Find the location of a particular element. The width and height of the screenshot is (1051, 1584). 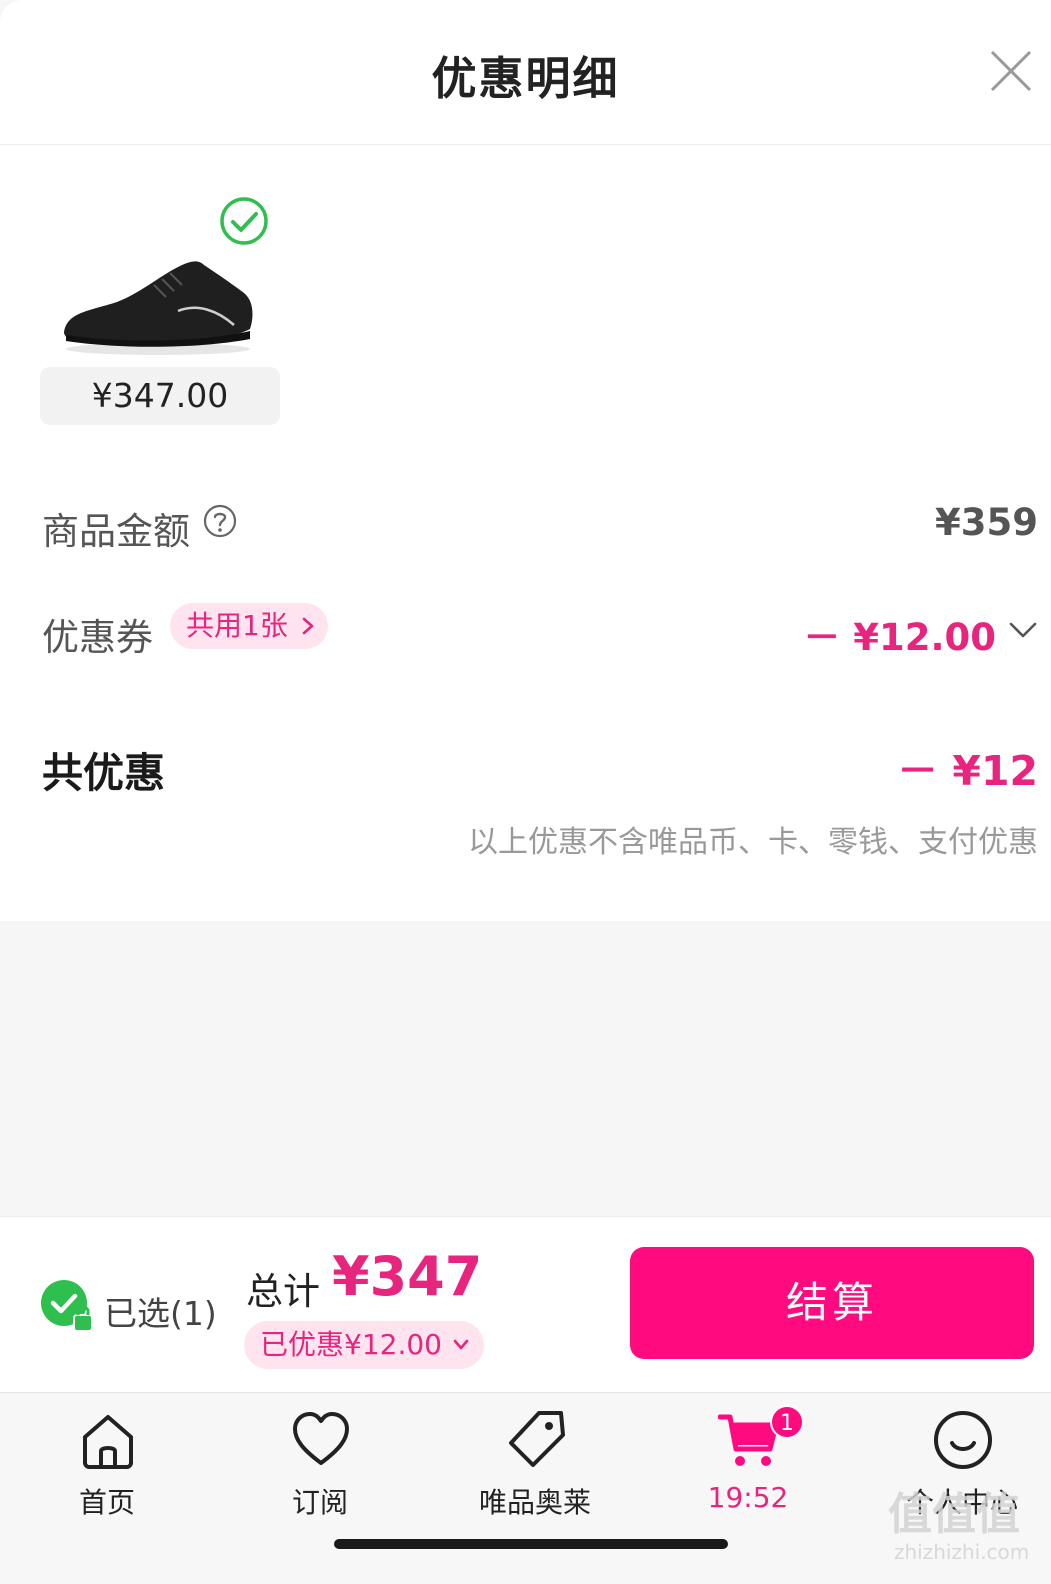

tab-subscribe-label: 订阅 is located at coordinates (319, 1502).